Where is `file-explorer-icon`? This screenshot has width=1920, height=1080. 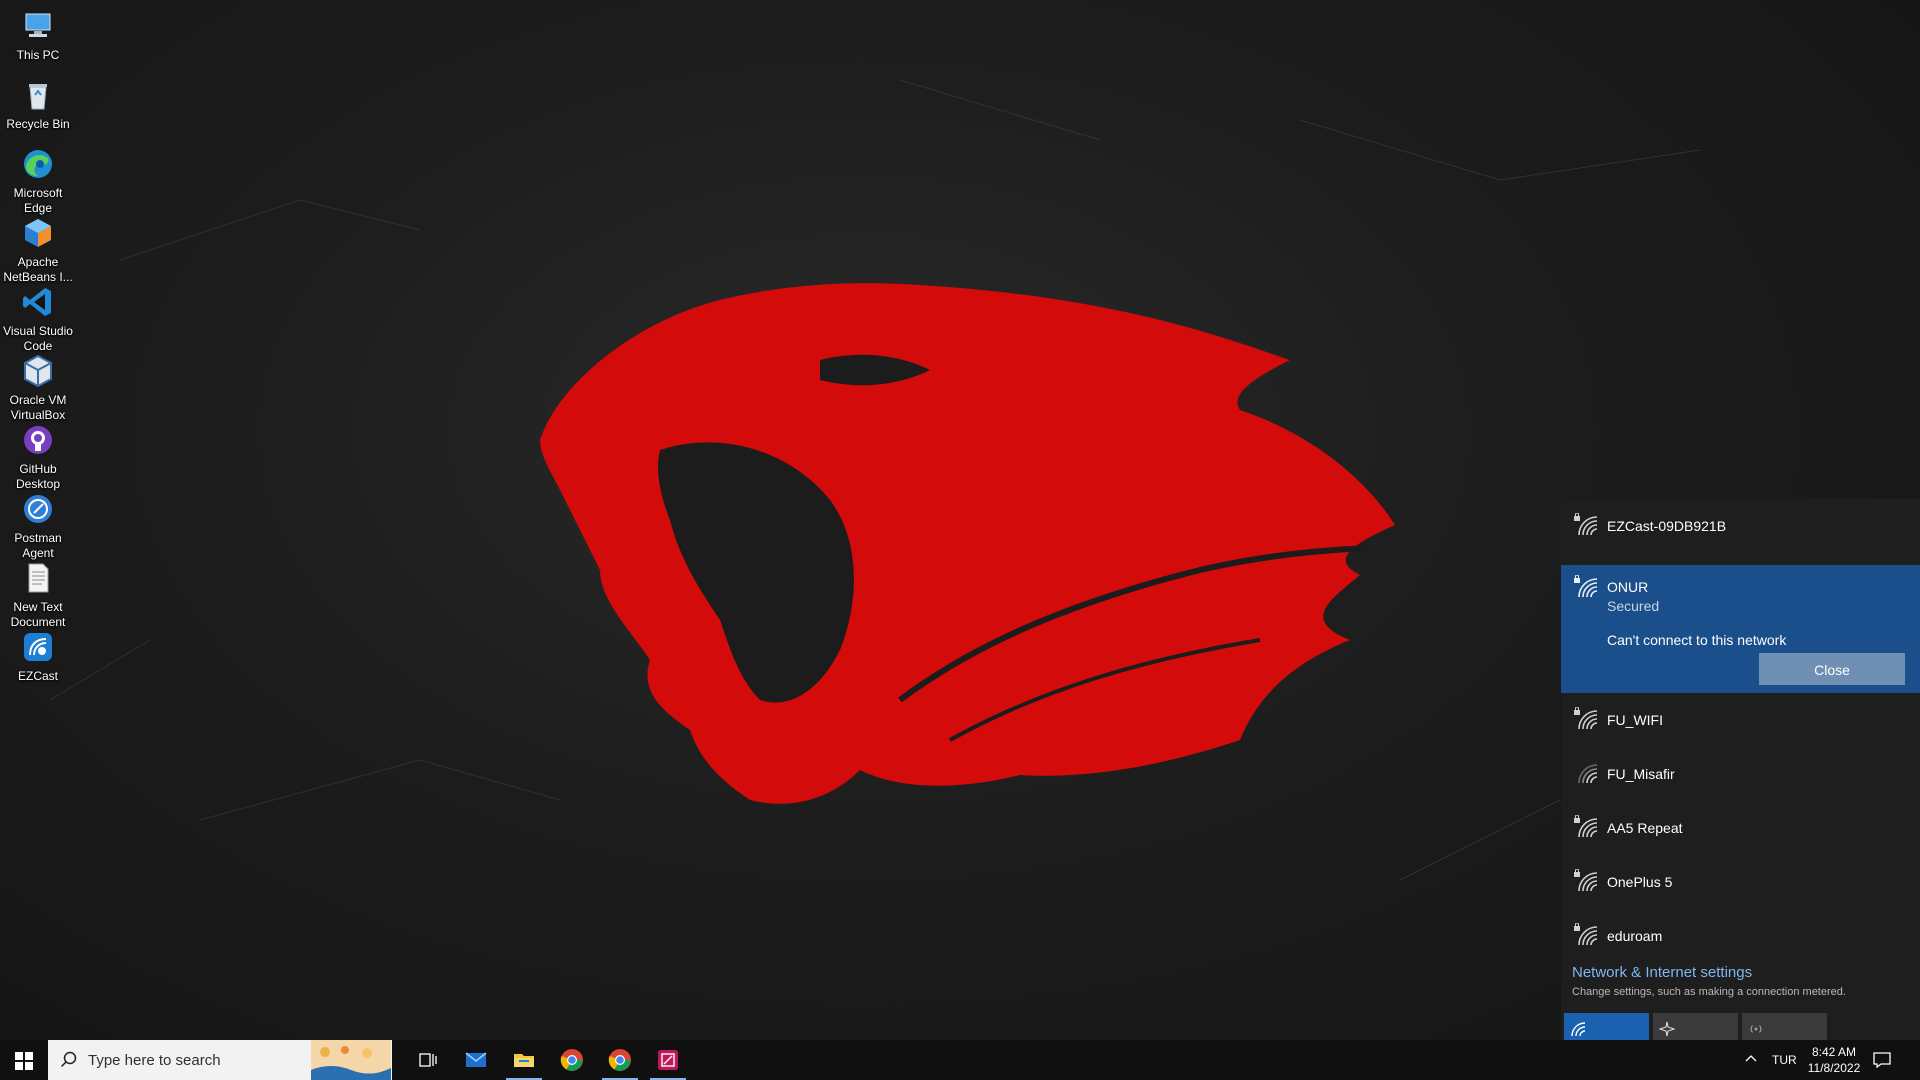
file-explorer-icon is located at coordinates (524, 1060).